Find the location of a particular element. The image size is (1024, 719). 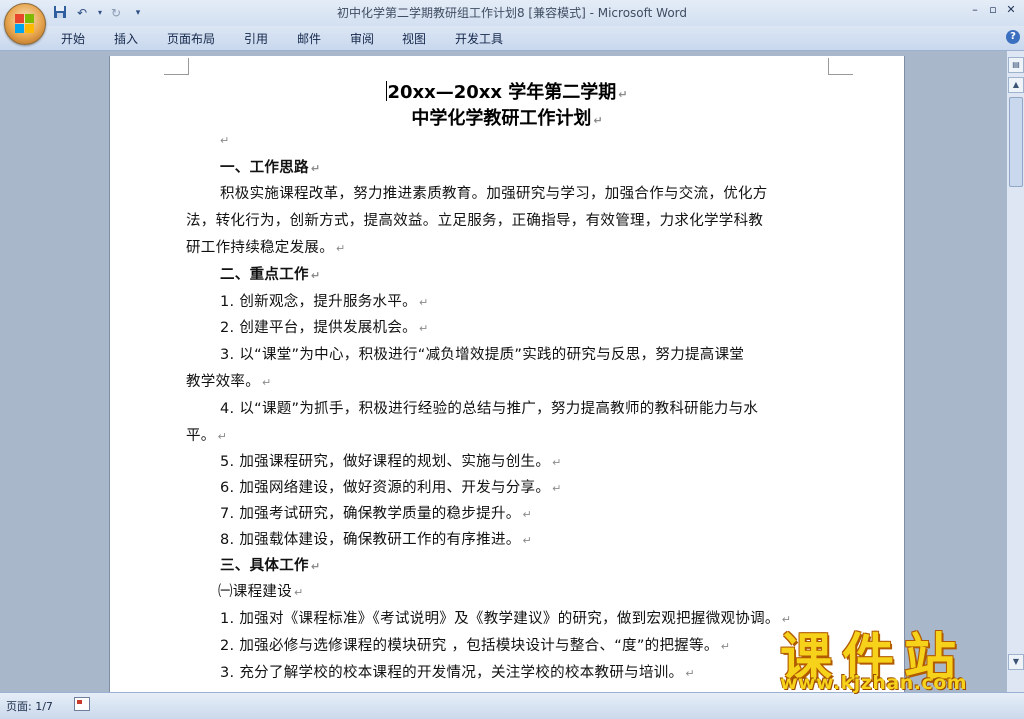

office-button is located at coordinates (25, 24).